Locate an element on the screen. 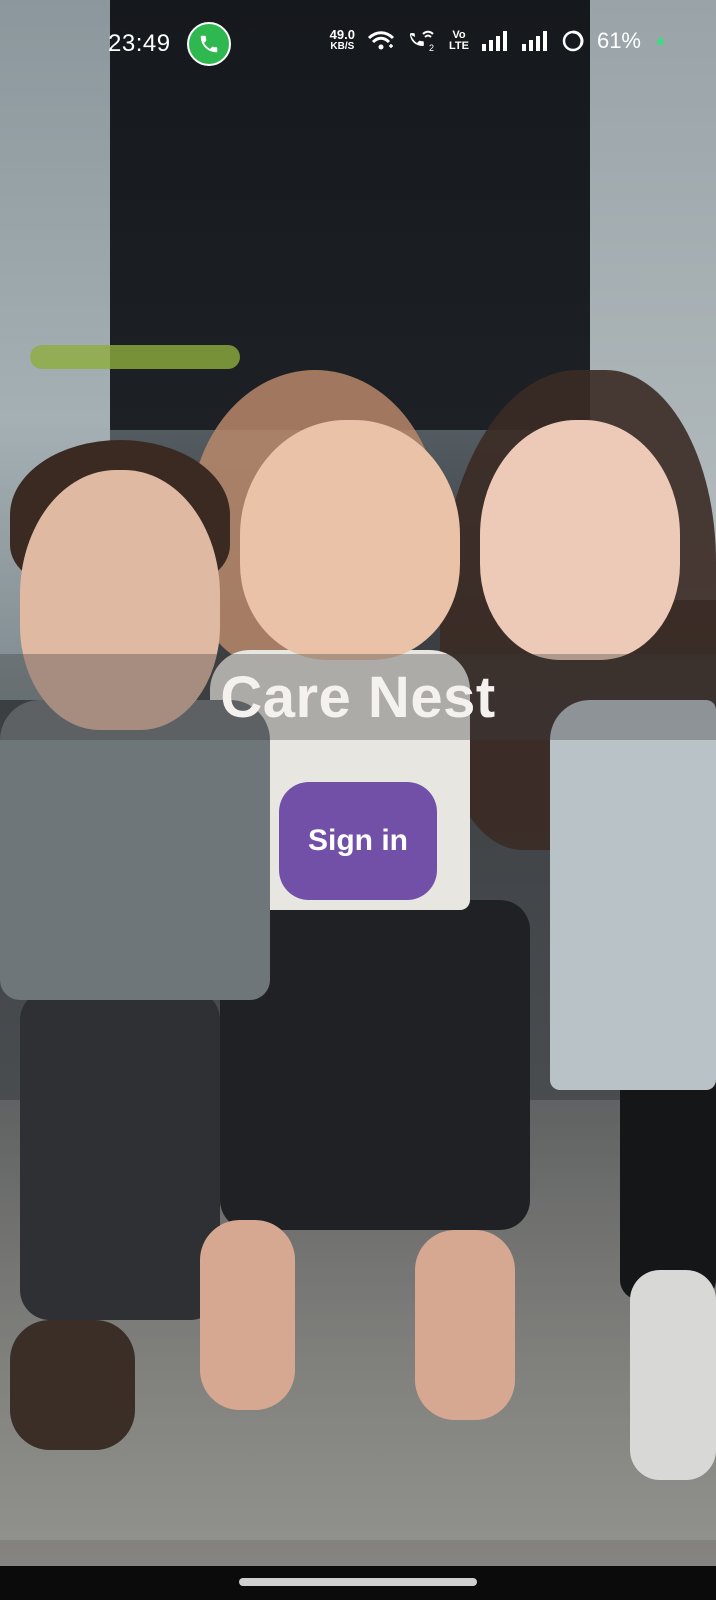 This screenshot has width=716, height=1600. net-speed-unit: KB/S is located at coordinates (342, 46).